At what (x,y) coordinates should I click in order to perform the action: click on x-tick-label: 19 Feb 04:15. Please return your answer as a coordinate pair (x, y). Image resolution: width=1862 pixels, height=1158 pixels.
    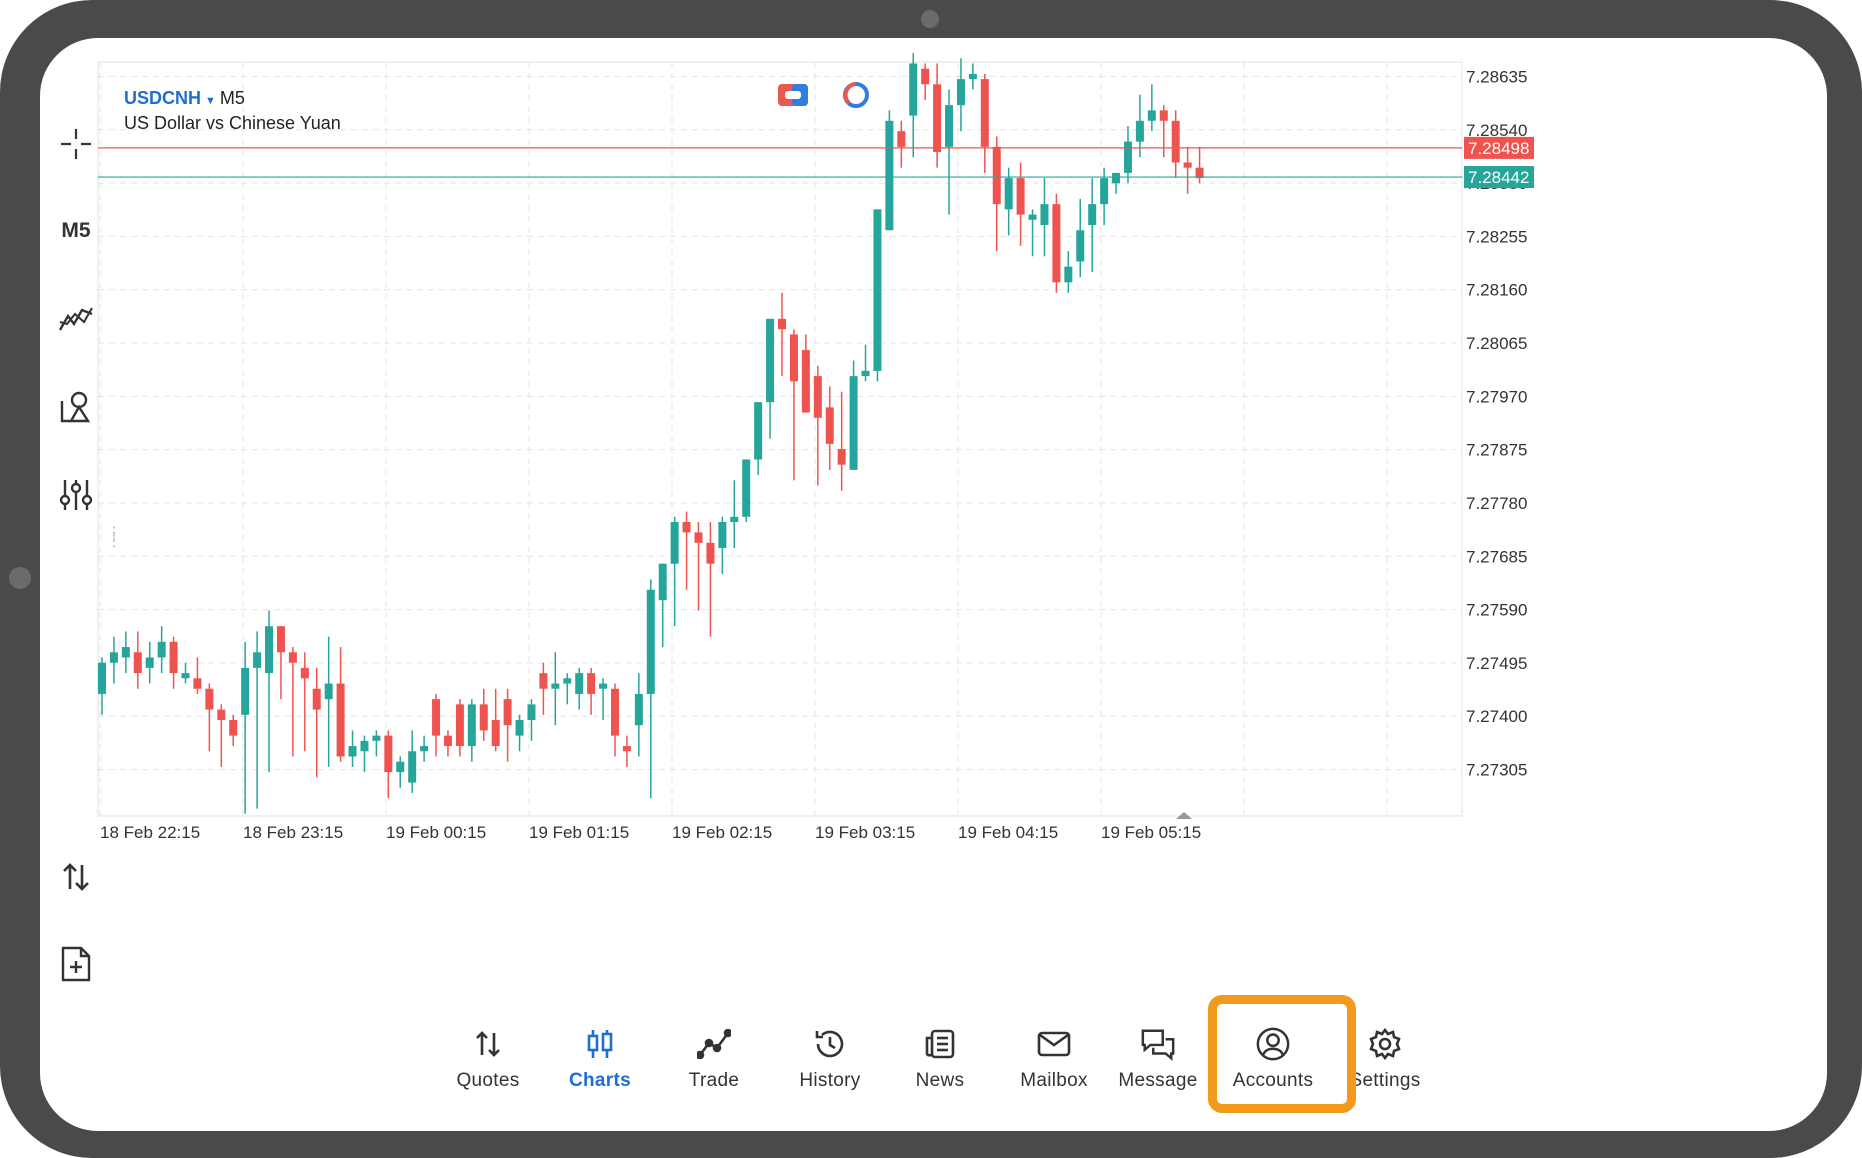
    Looking at the image, I should click on (1008, 832).